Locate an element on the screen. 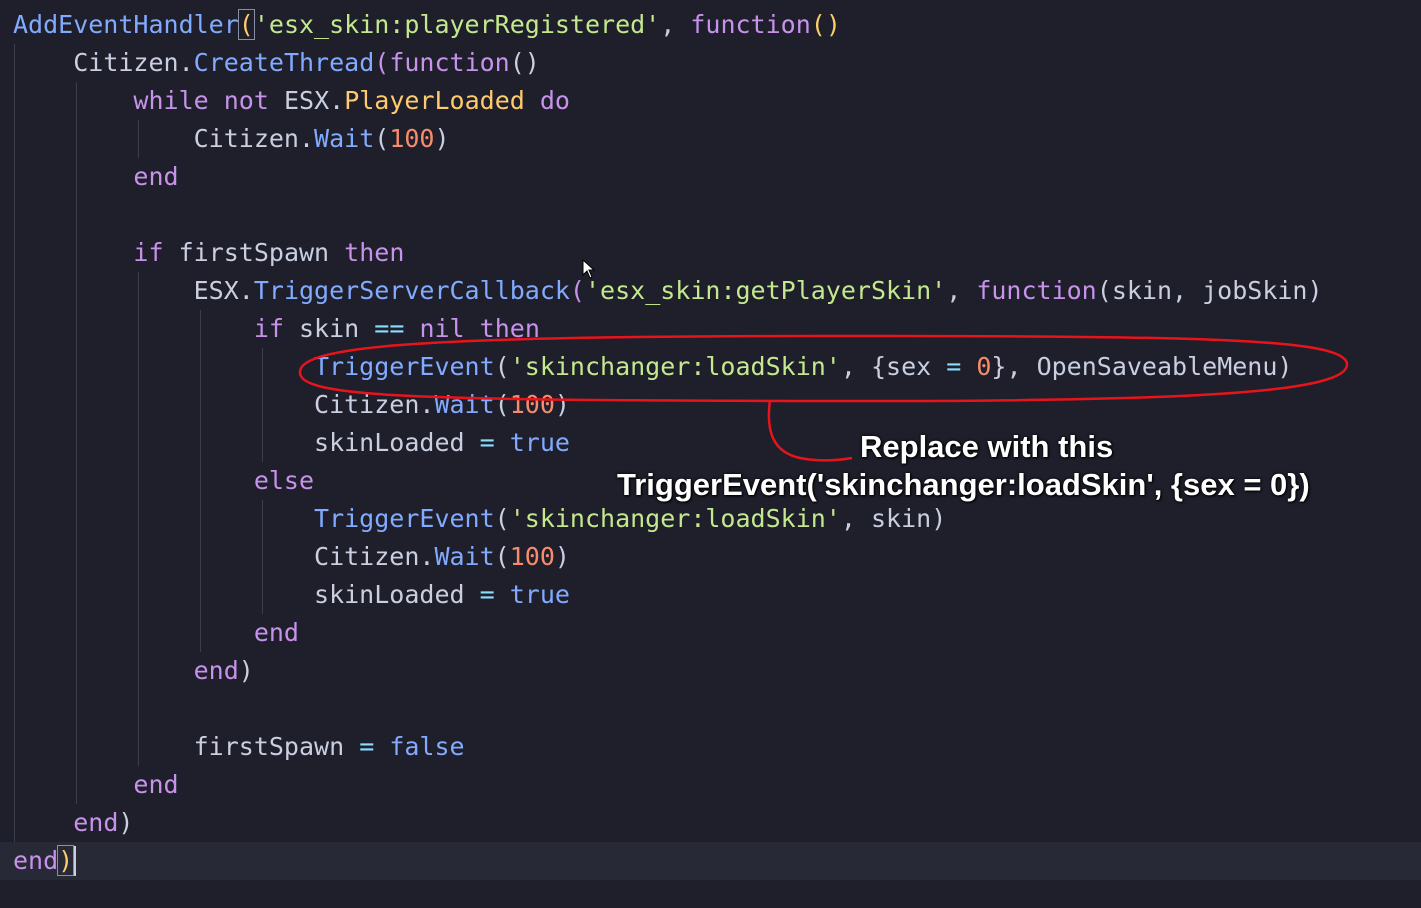  annotation-arrow-line is located at coordinates (810, 430).